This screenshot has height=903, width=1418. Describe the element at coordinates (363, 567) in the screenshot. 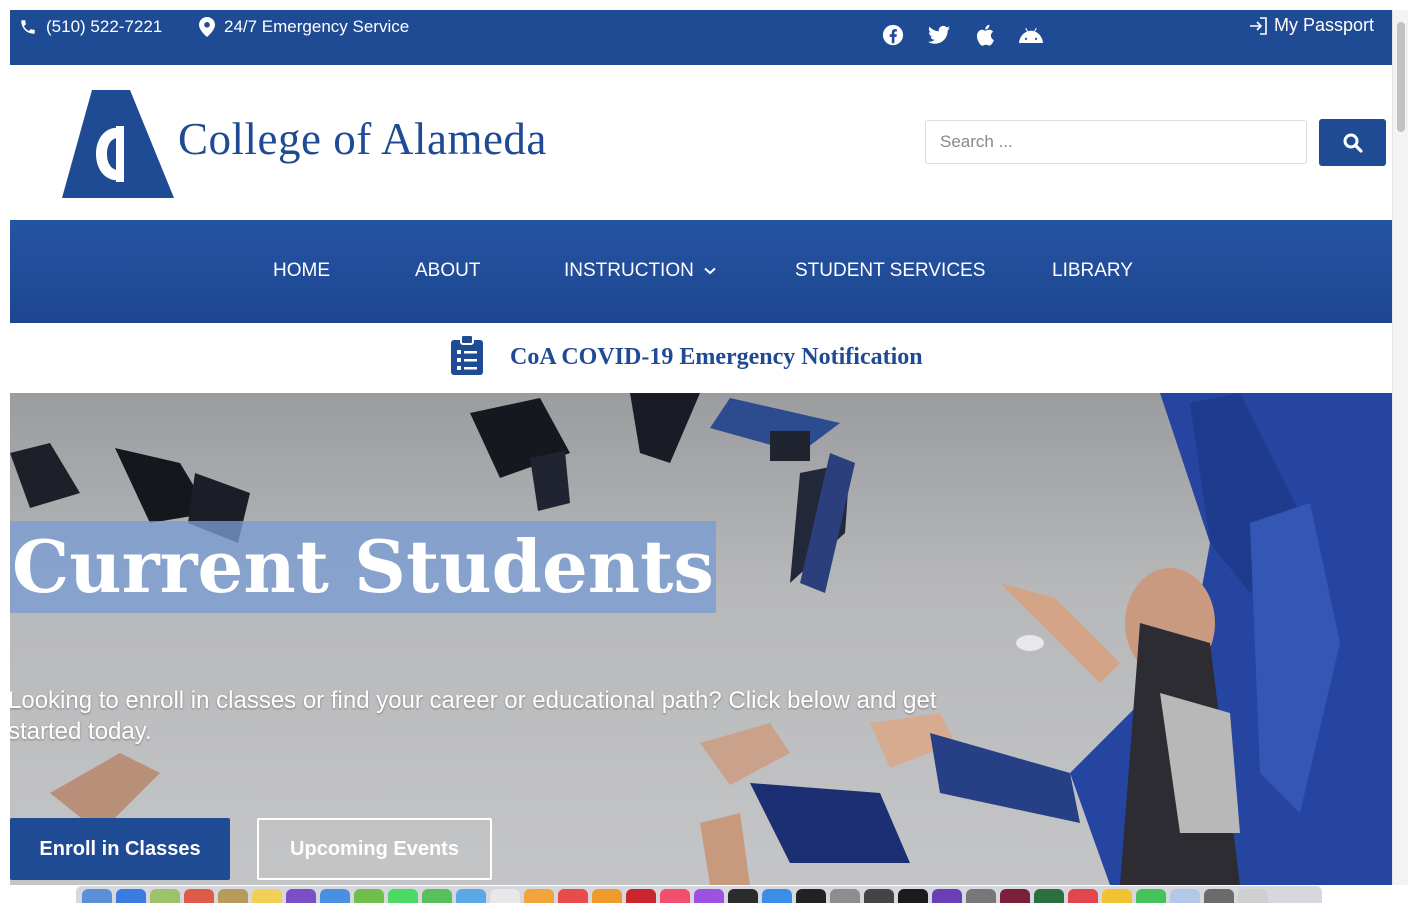

I see `hero-title: Current Students` at that location.